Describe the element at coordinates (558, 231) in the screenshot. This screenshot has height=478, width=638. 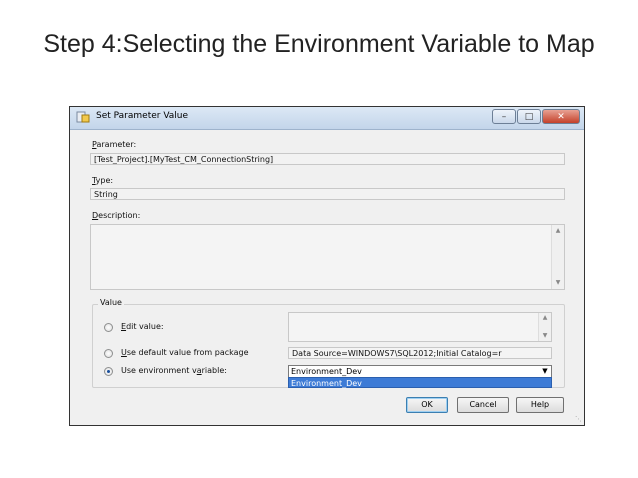
I see `scroll-up-icon: ▲` at that location.